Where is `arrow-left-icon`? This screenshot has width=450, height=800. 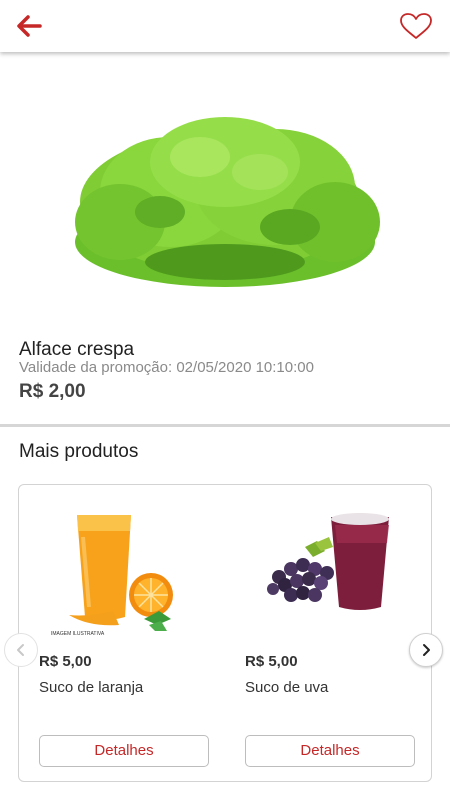
arrow-left-icon is located at coordinates (29, 26).